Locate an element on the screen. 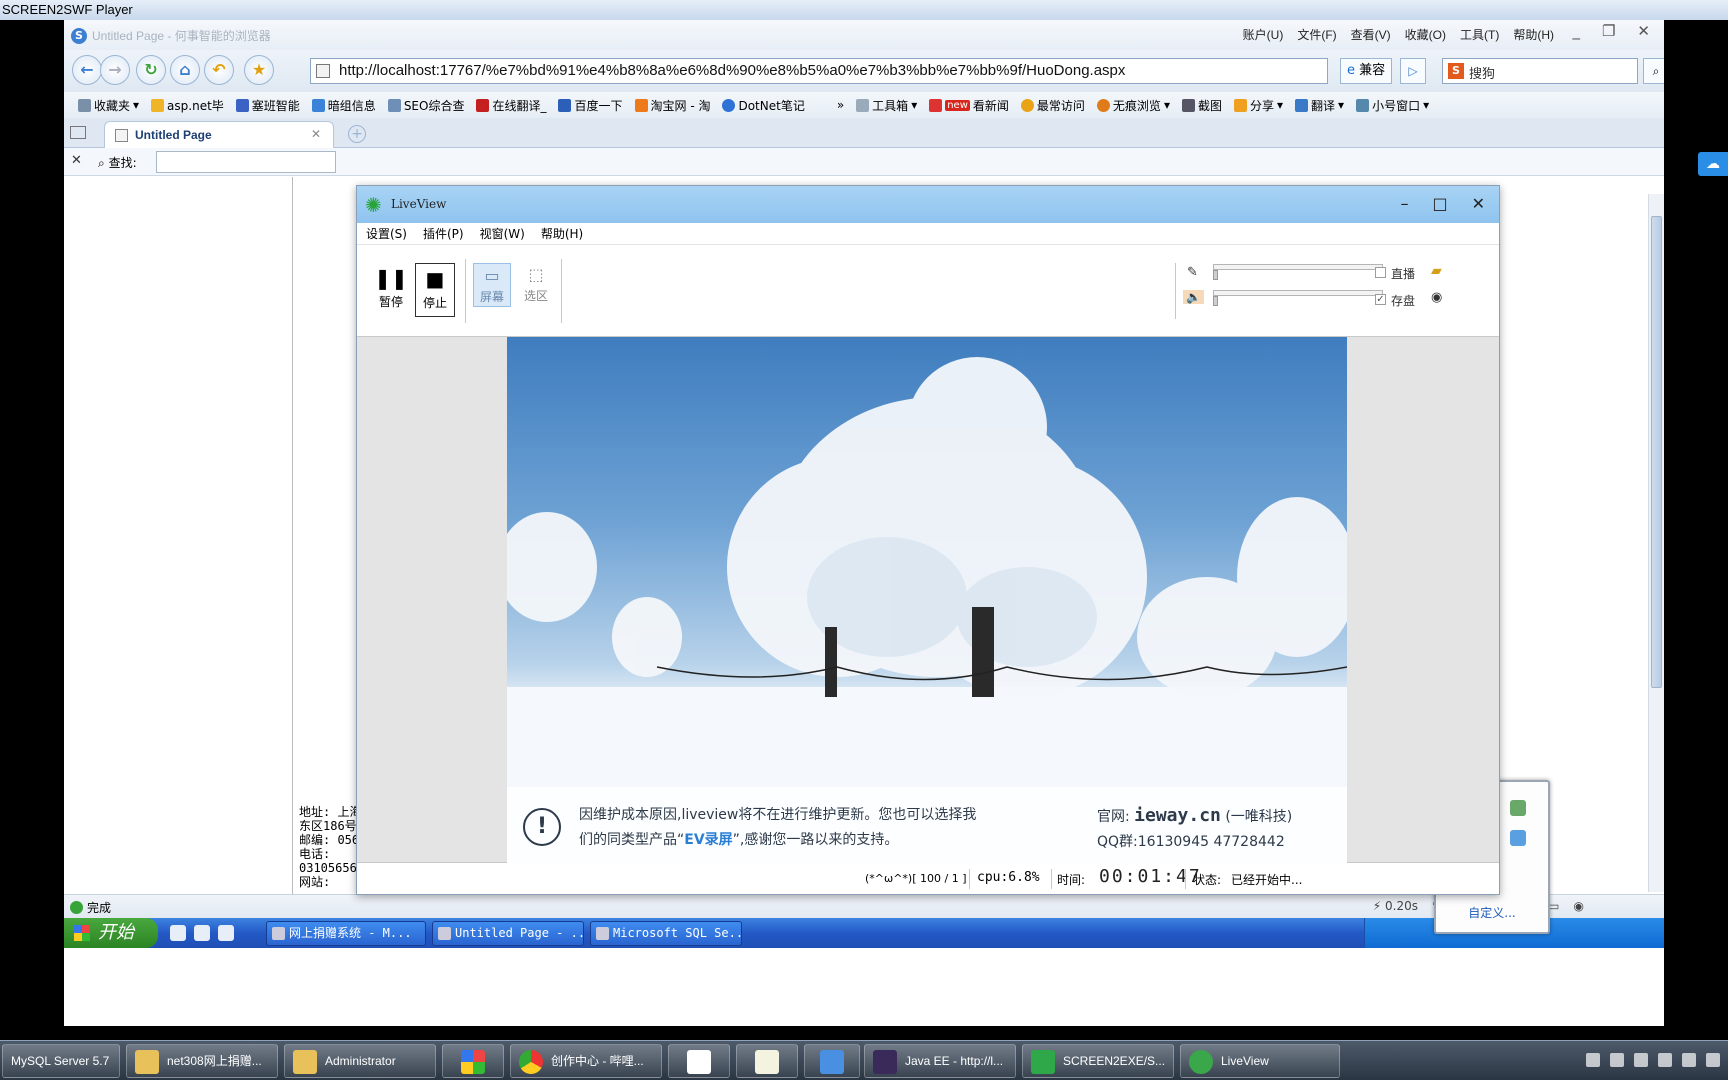  menu-file: 文件(F) is located at coordinates (1316, 34).